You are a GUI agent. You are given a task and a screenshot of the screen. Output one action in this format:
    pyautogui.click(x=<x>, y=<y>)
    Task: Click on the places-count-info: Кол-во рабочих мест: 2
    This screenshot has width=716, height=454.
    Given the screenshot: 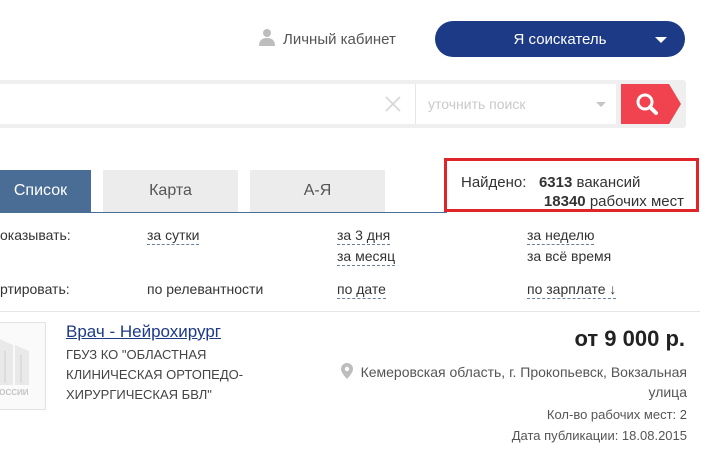 What is the action you would take?
    pyautogui.click(x=616, y=414)
    